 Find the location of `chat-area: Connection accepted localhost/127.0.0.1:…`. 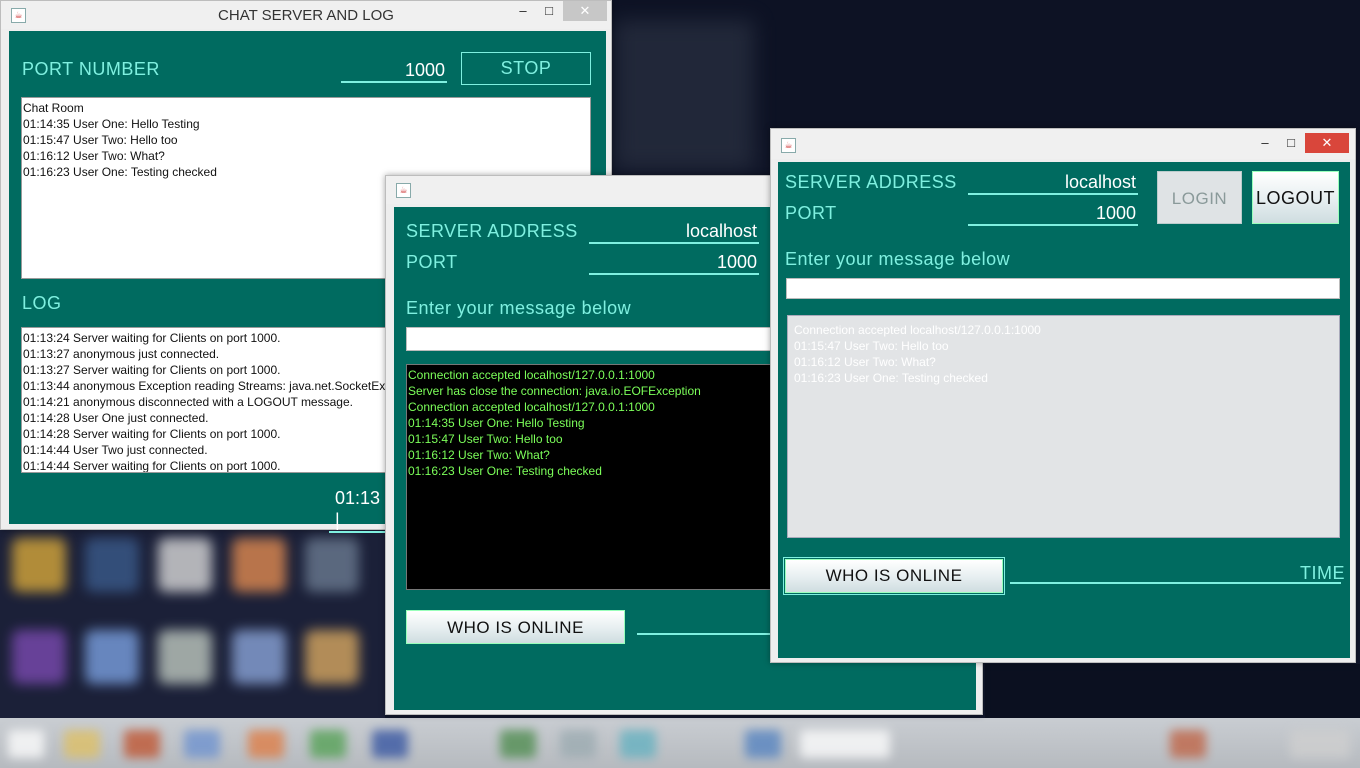

chat-area: Connection accepted localhost/127.0.0.1:… is located at coordinates (1063, 426).